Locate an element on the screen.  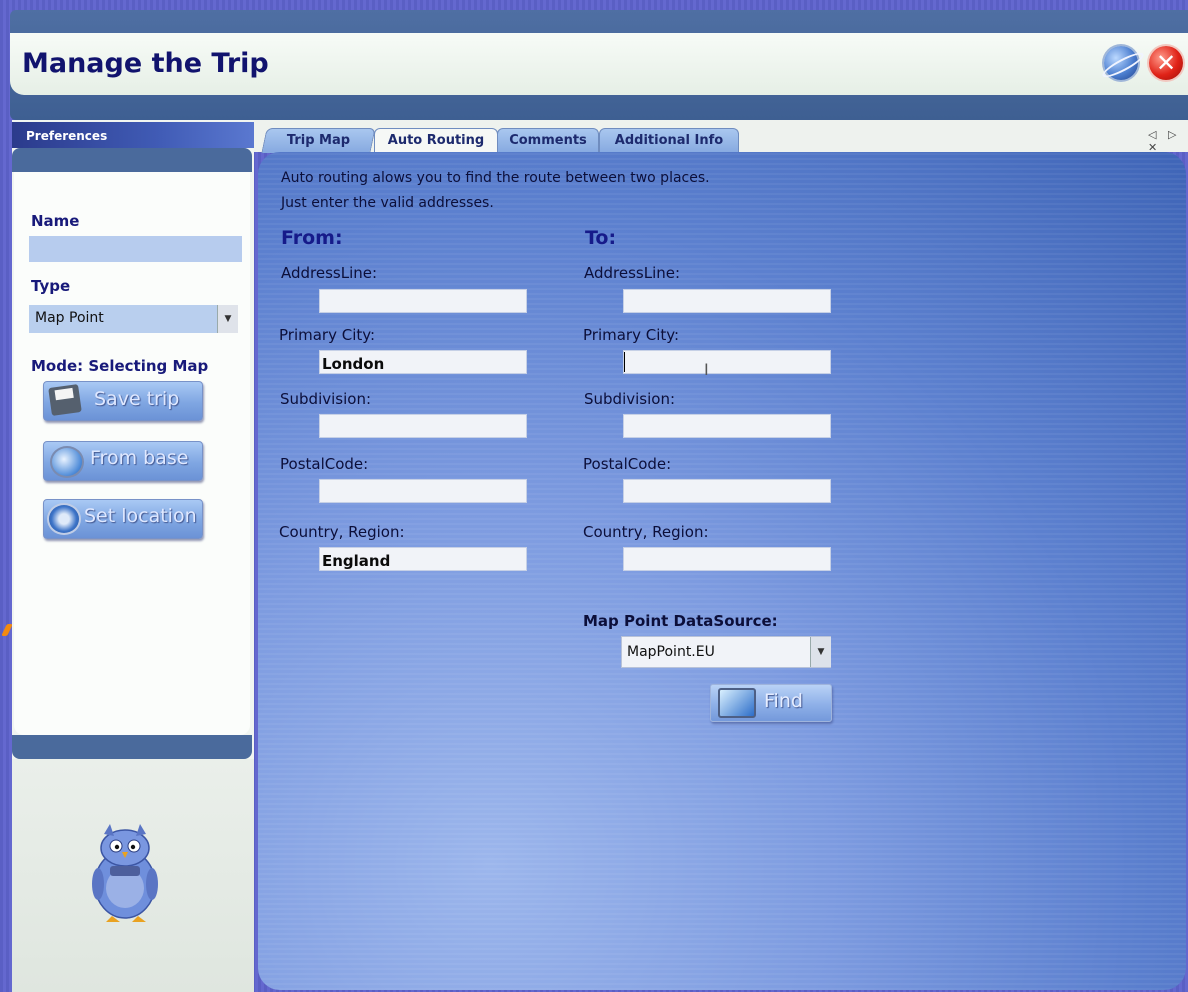
from-postal-input is located at coordinates (423, 491).